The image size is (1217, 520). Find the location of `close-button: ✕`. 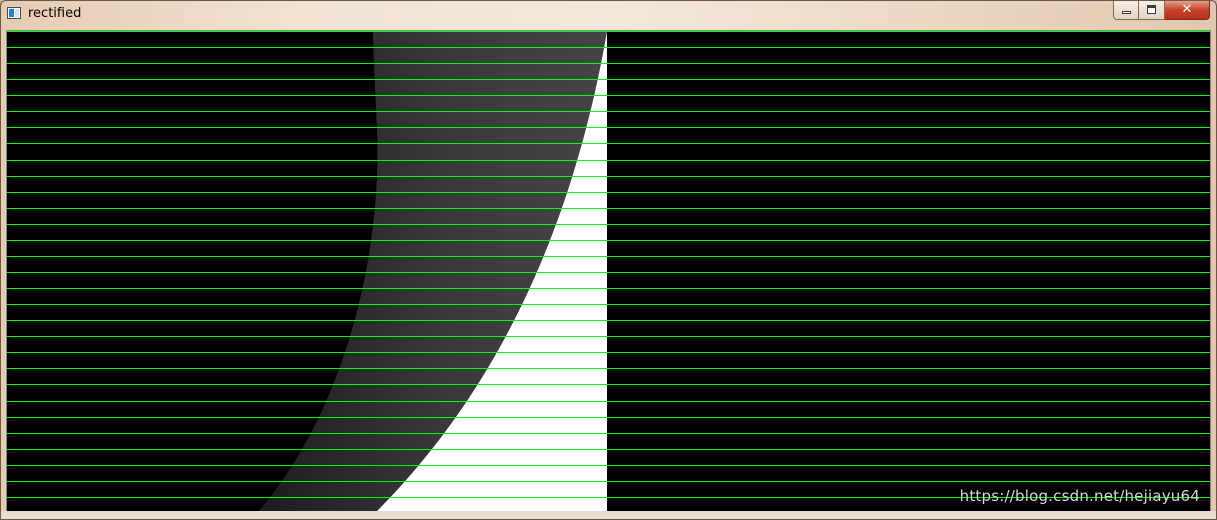

close-button: ✕ is located at coordinates (1187, 10).